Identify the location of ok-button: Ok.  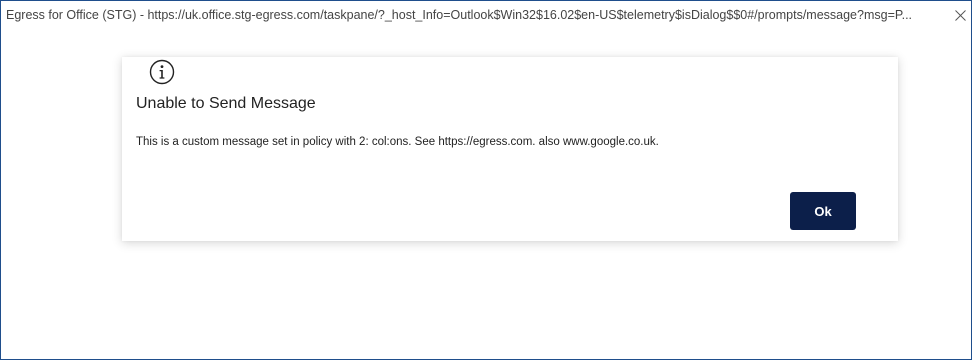
(823, 211).